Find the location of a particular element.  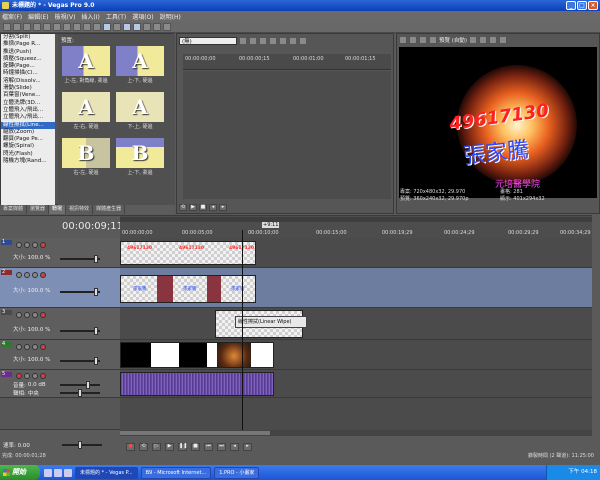

track-header: 2 大小: 100.0 % is located at coordinates (60, 288).